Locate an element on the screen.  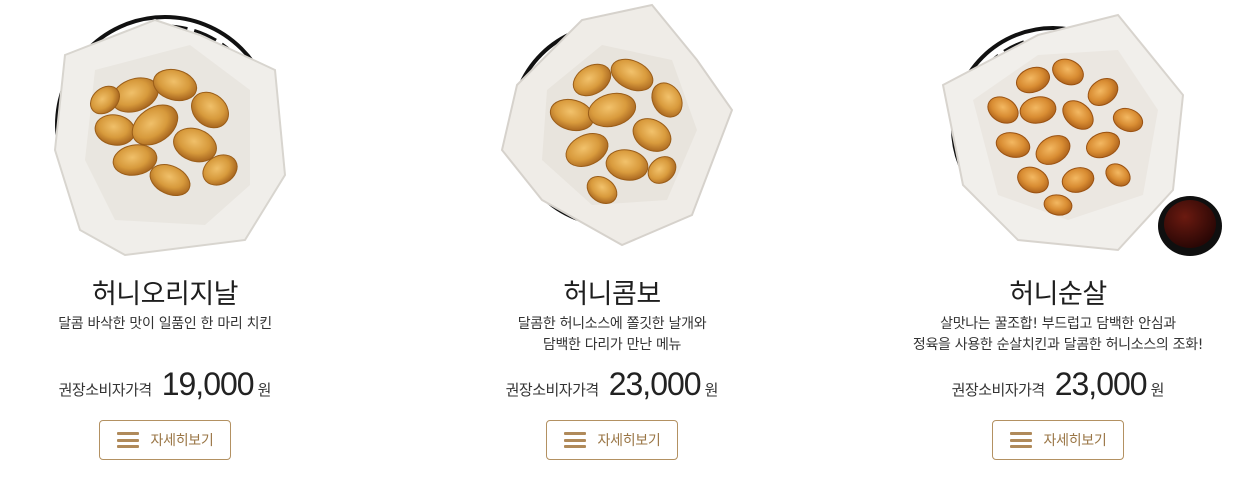
product-description-line: 정육을 사용한 순살치킨과 달콤한 허니소스의 조화! is located at coordinates (1058, 345).